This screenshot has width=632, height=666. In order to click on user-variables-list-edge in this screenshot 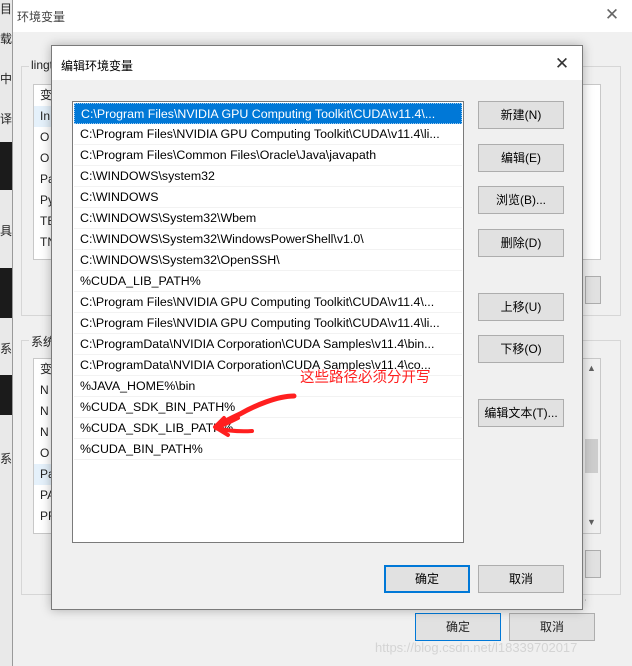, I will do `click(592, 172)`.